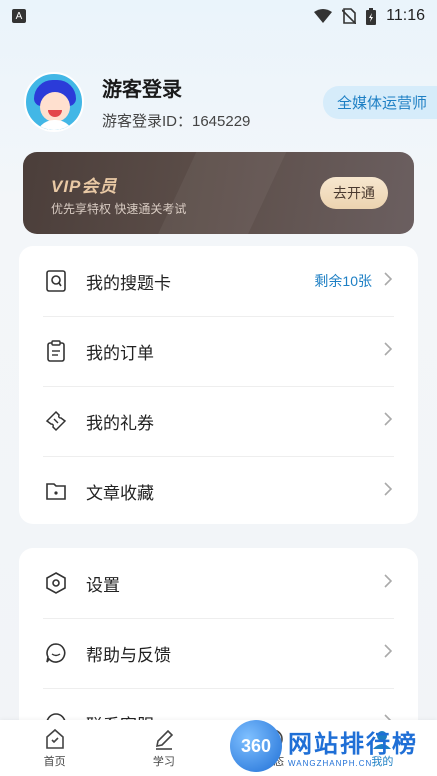 The height and width of the screenshot is (776, 437). Describe the element at coordinates (19, 16) in the screenshot. I see `app-notification-icon: A` at that location.